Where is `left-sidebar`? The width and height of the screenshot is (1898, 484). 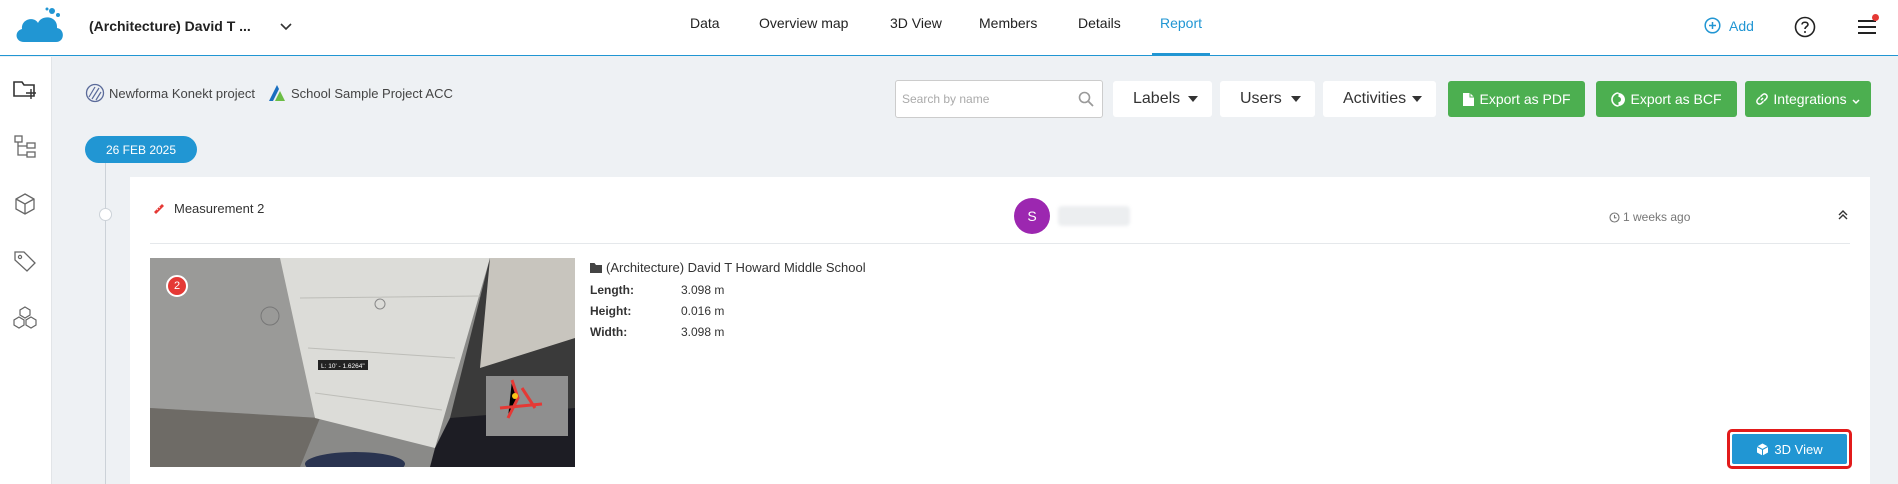 left-sidebar is located at coordinates (26, 270).